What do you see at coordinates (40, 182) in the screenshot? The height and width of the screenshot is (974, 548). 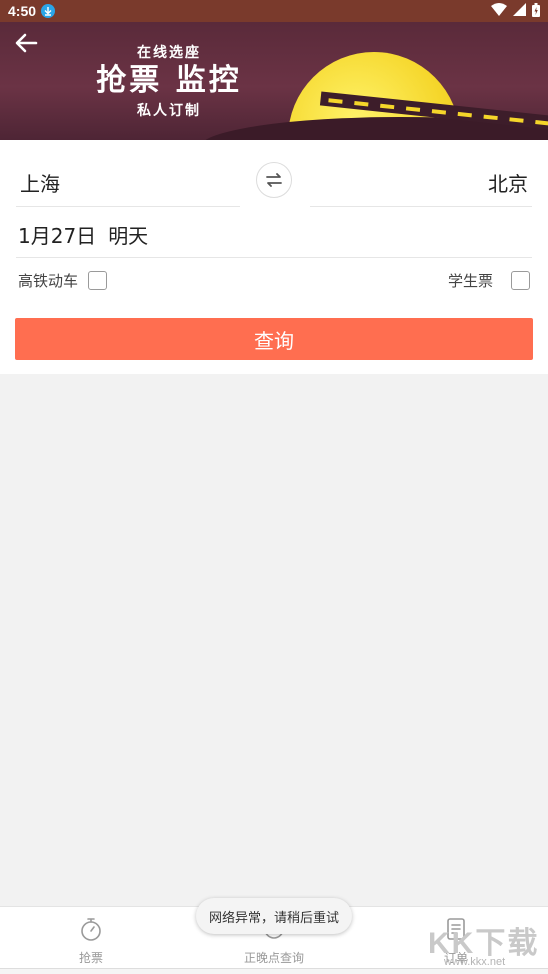 I see `from-station-field: 上海` at bounding box center [40, 182].